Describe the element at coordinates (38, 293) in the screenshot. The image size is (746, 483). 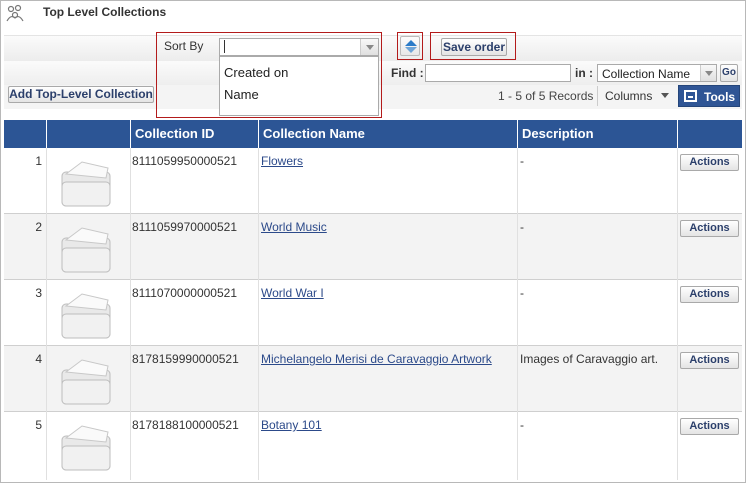
I see `row-number: 3` at that location.